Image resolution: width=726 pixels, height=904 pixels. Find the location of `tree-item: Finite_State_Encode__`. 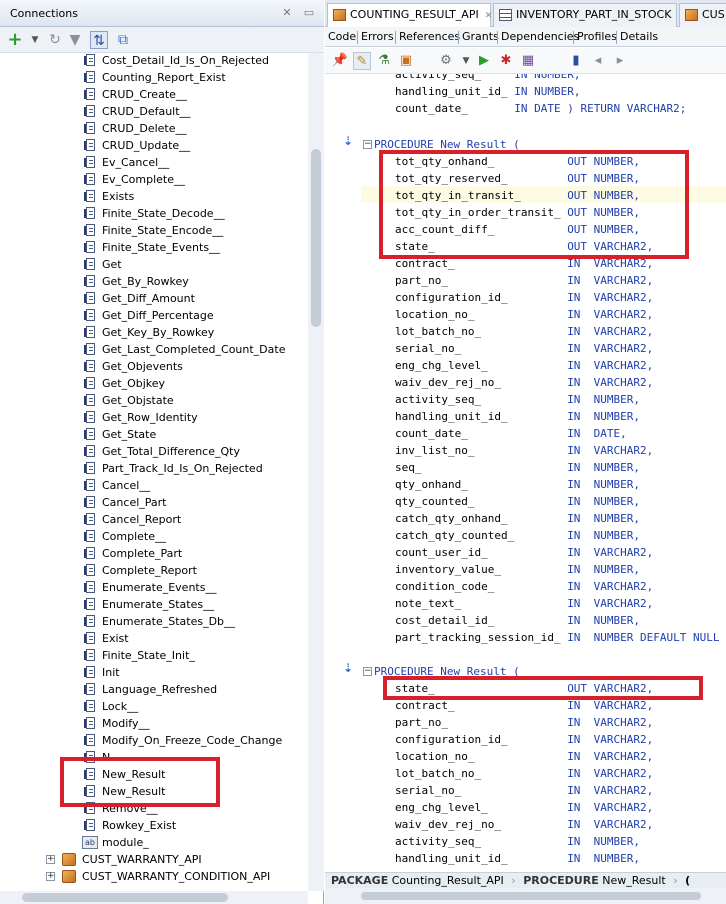

tree-item: Finite_State_Encode__ is located at coordinates (154, 230).